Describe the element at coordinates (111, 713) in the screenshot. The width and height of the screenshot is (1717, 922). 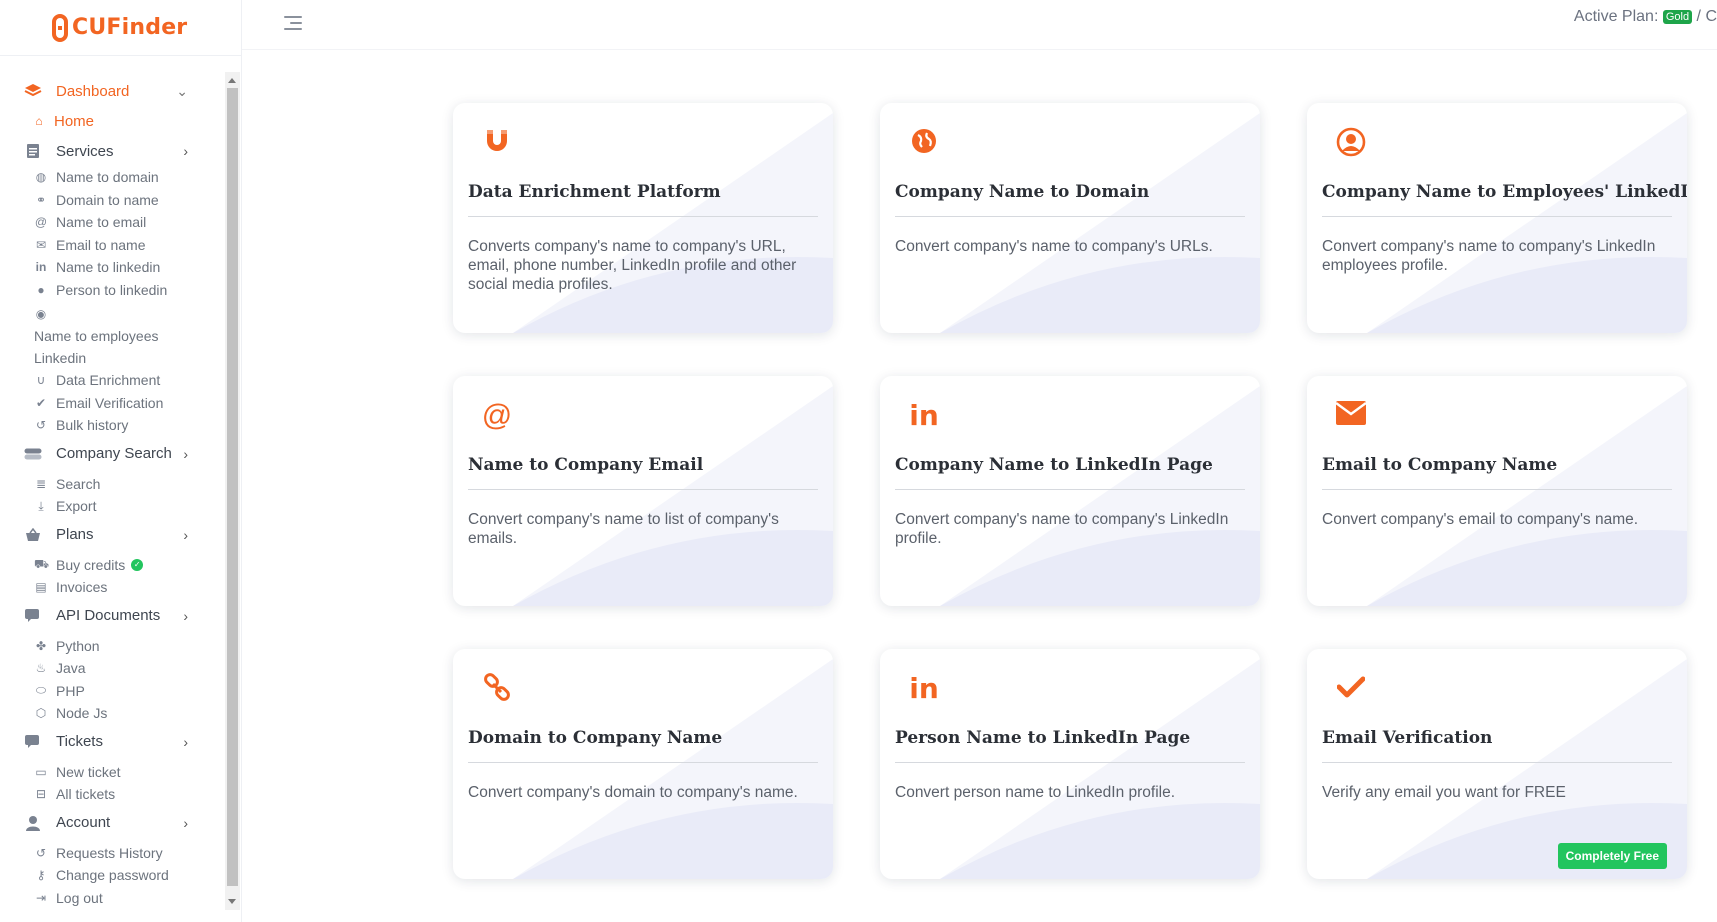
I see `sidebar-item-nodejs: ⬡ Node Js` at that location.